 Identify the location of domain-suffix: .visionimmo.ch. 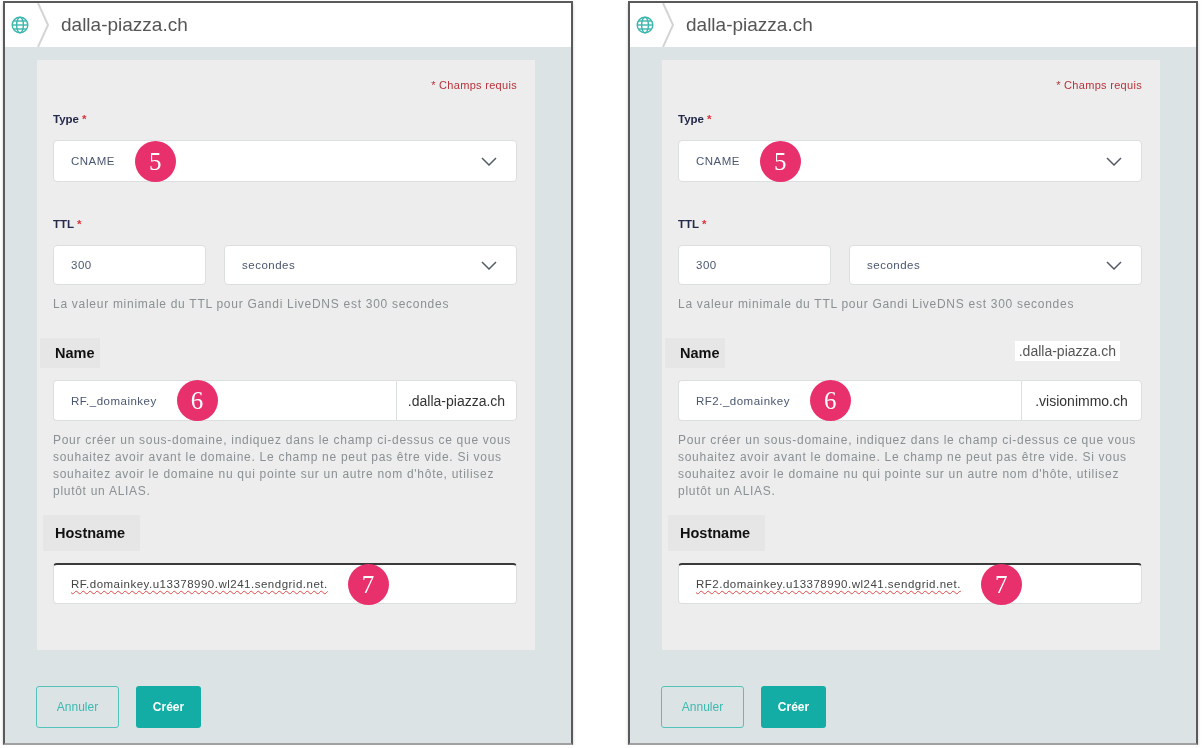
(1081, 400).